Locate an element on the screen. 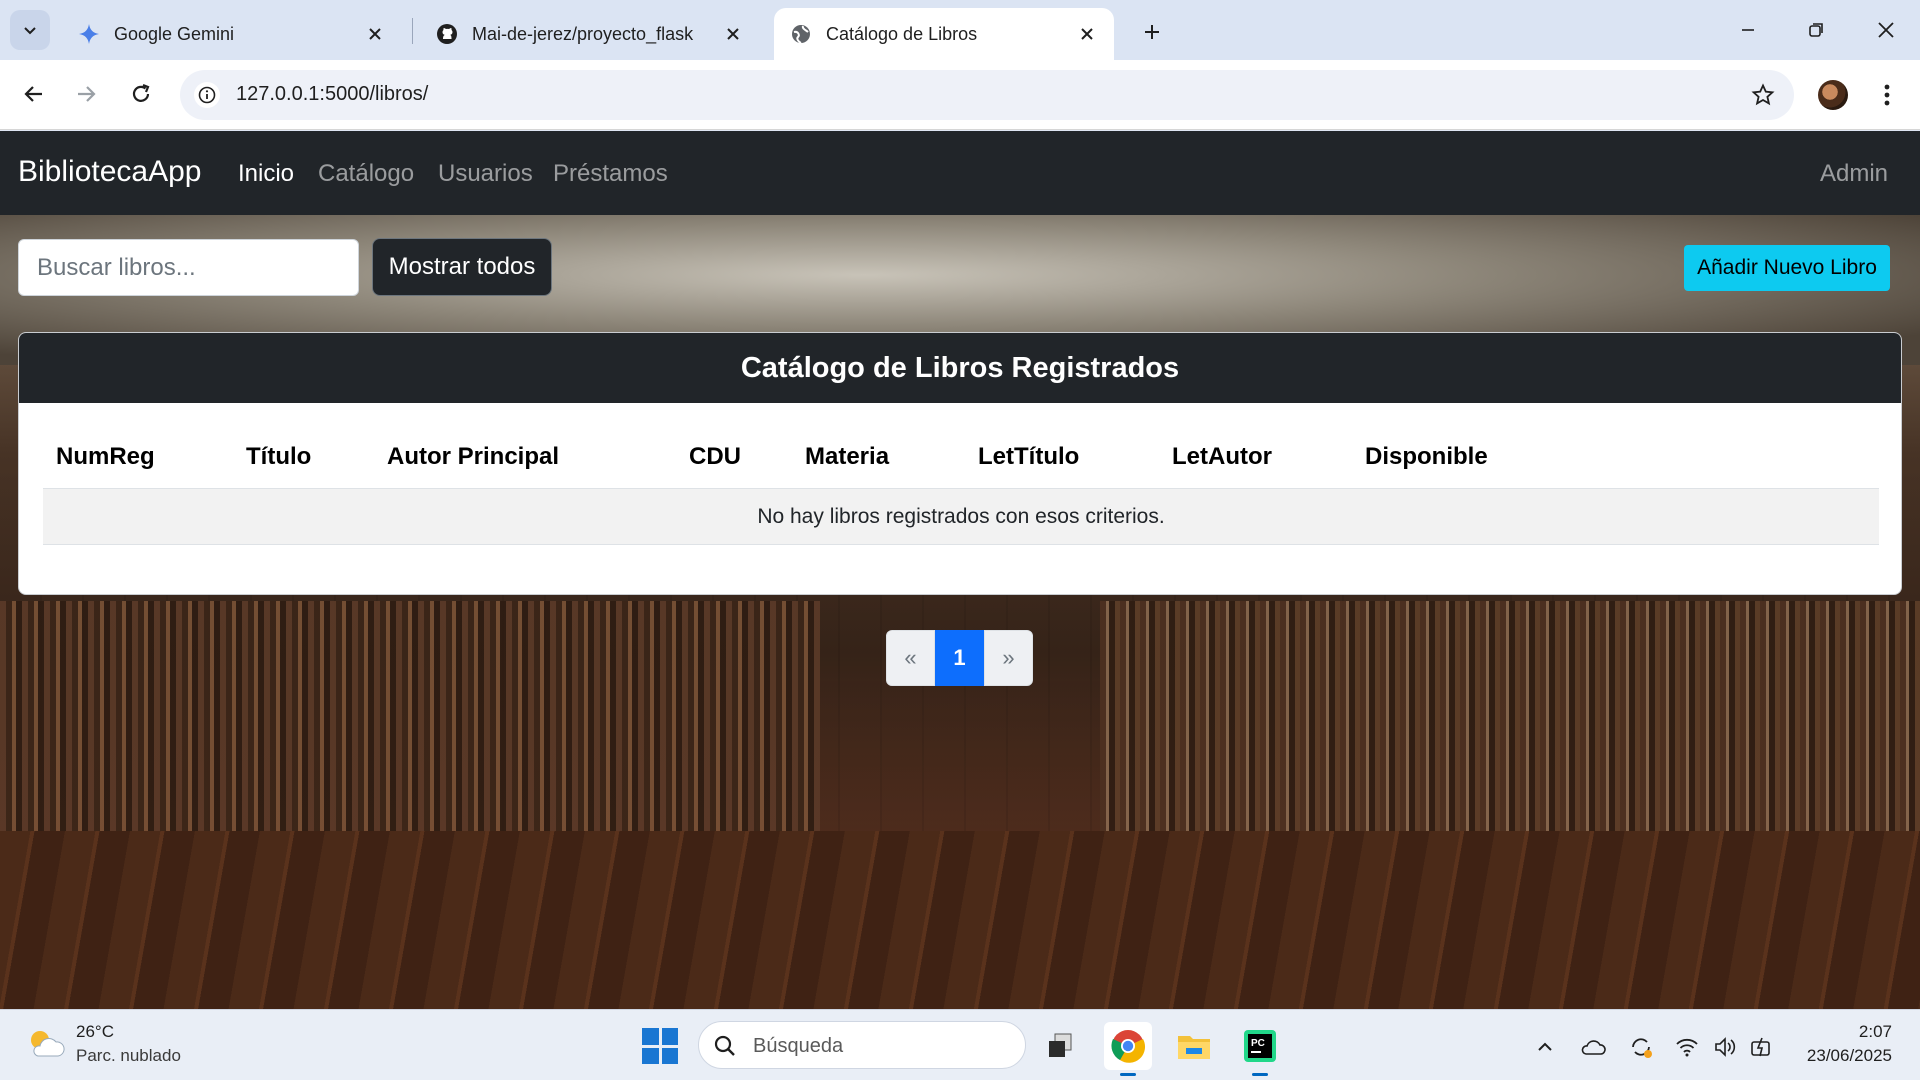  minimize-icon is located at coordinates (1748, 30).